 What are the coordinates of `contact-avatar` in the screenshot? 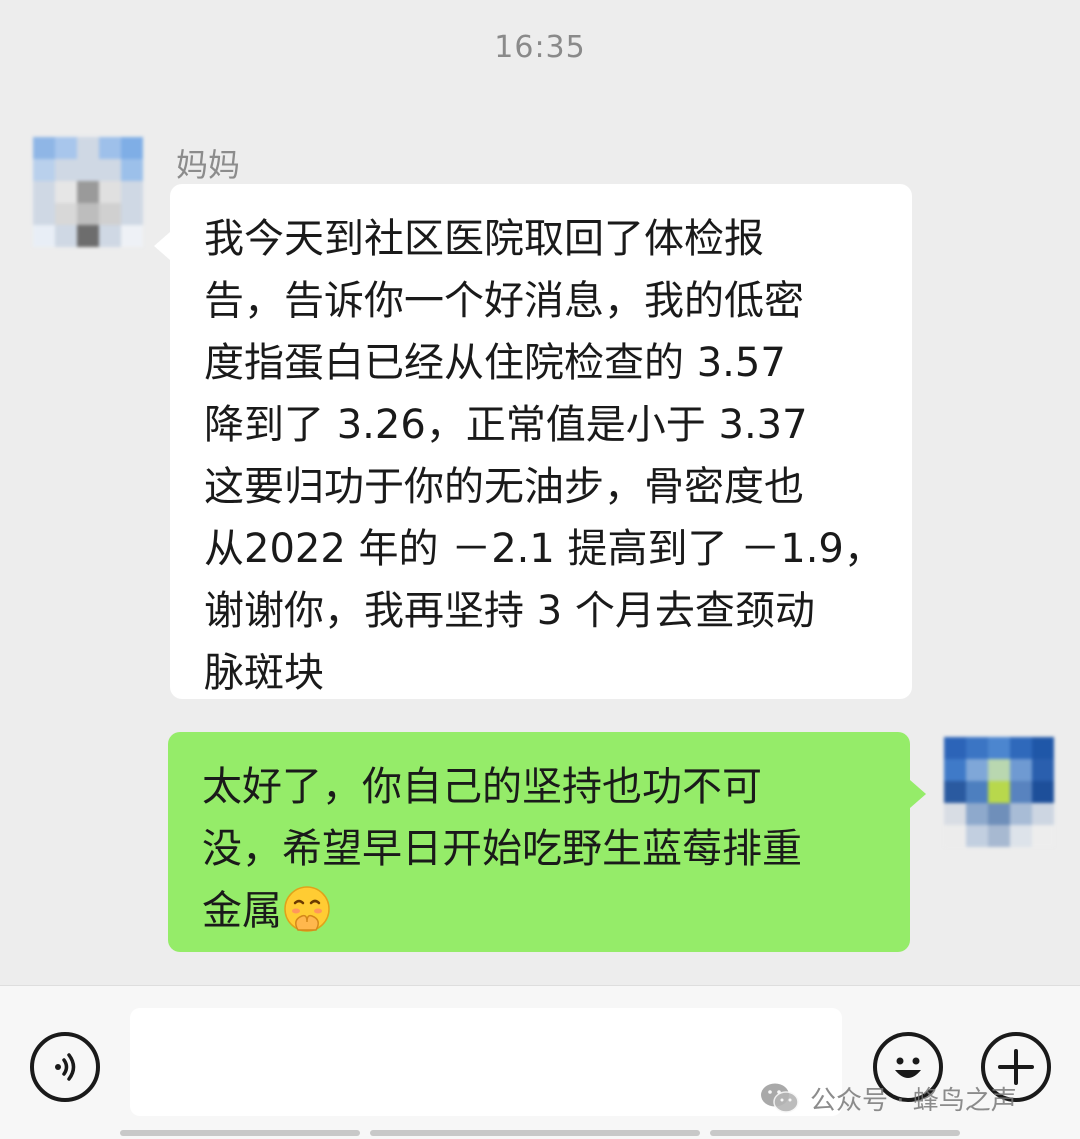 It's located at (88, 192).